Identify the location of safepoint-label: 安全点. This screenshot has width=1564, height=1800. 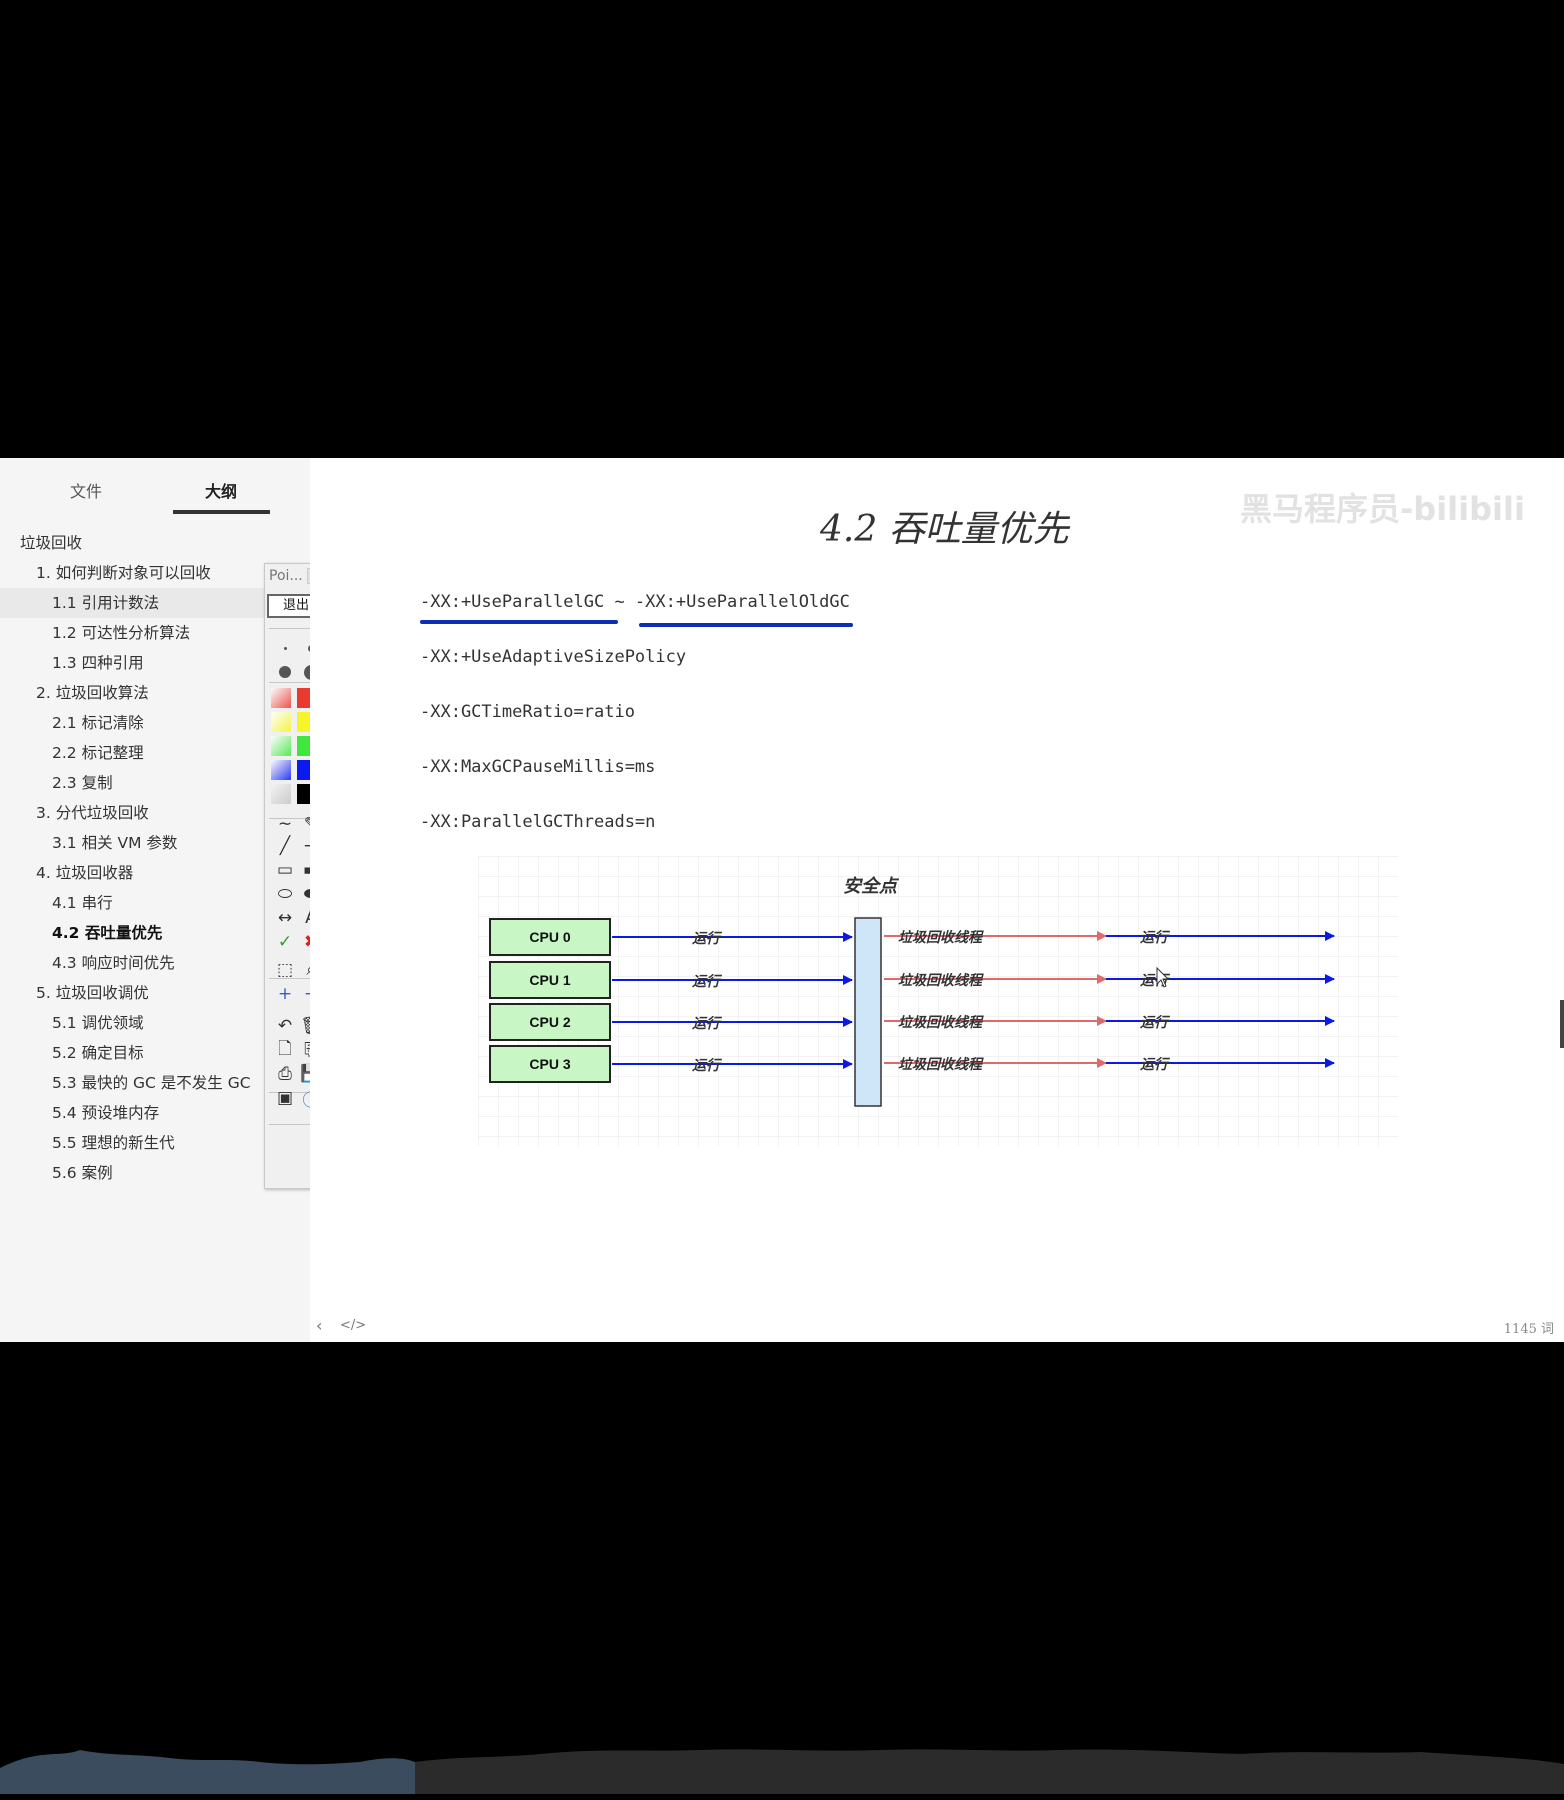
(871, 886).